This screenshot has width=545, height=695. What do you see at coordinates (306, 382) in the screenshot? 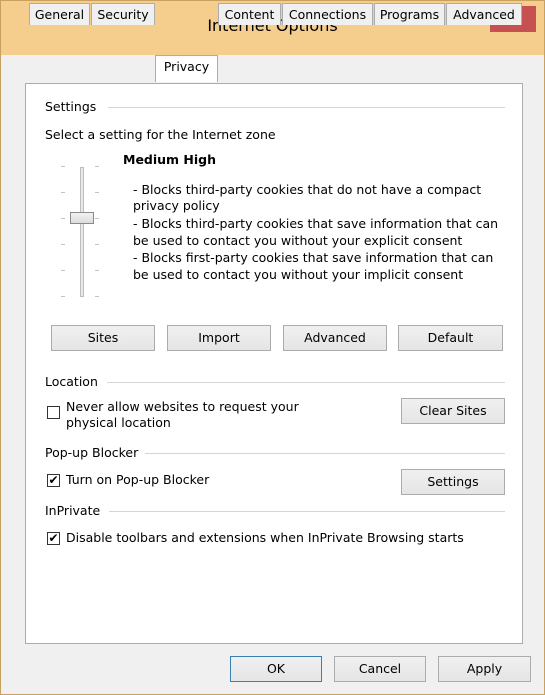
I see `location-divider` at bounding box center [306, 382].